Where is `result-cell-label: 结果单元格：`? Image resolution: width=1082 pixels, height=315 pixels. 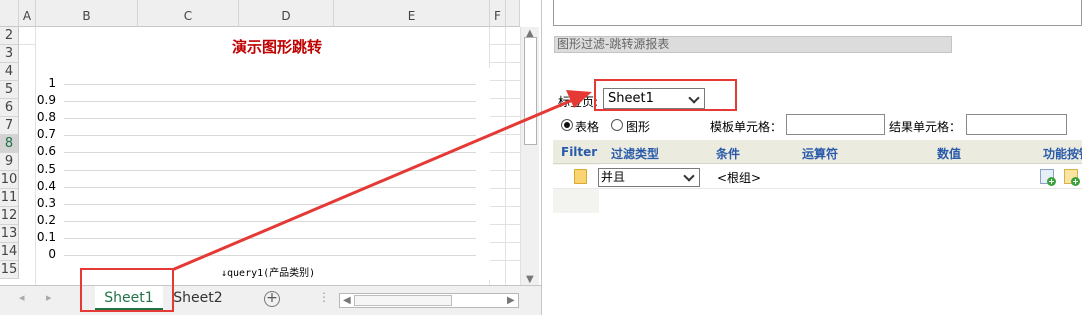 result-cell-label: 结果单元格： is located at coordinates (925, 127).